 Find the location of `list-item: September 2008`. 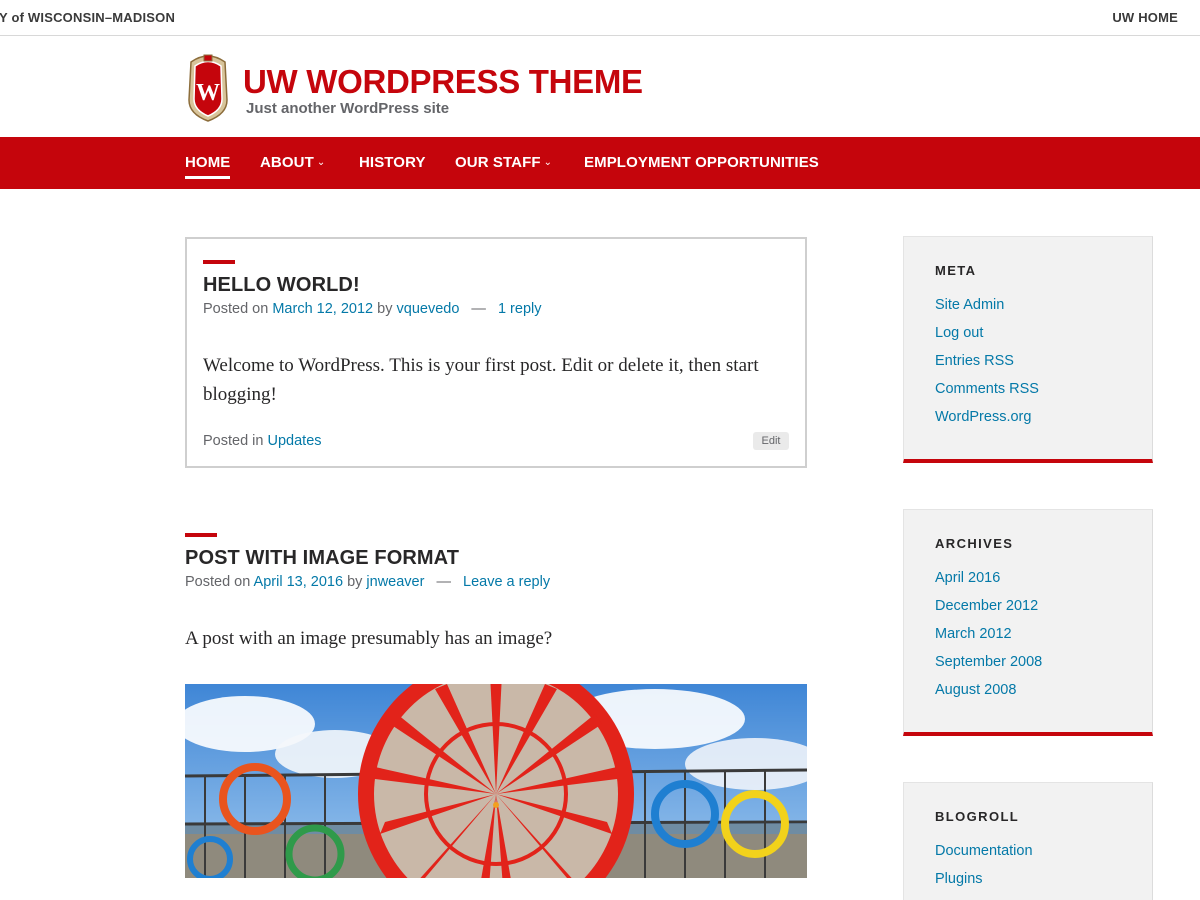

list-item: September 2008 is located at coordinates (988, 667).